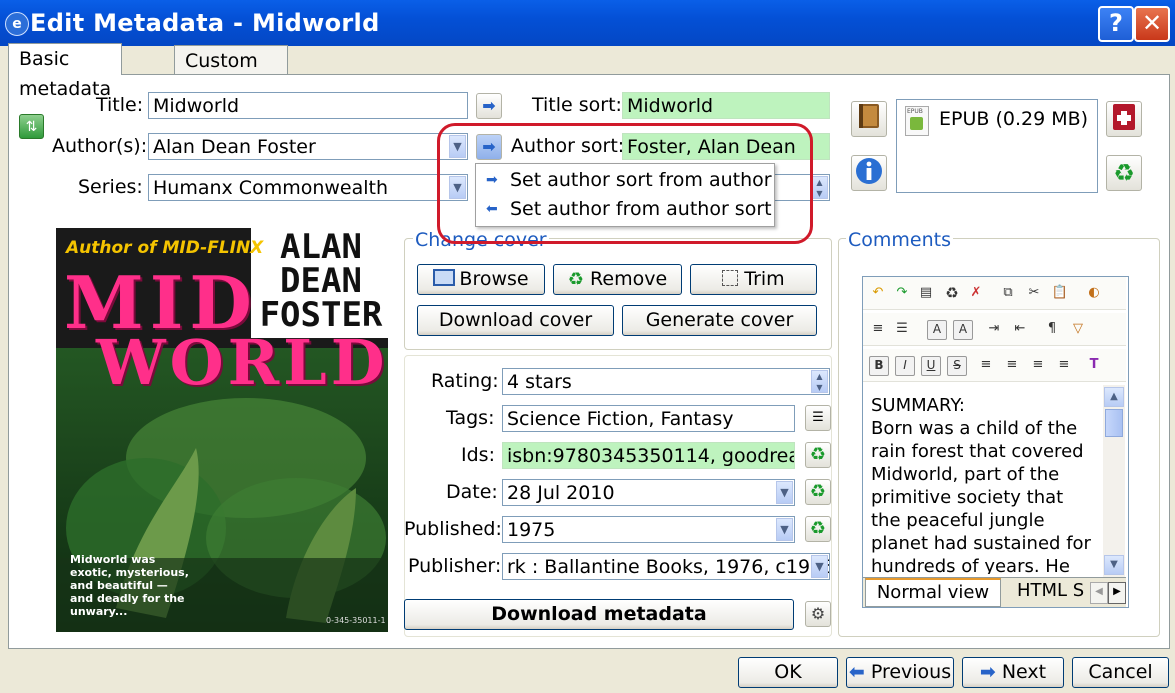 The image size is (1175, 693). Describe the element at coordinates (957, 366) in the screenshot. I see `strikethrough-icon: S` at that location.